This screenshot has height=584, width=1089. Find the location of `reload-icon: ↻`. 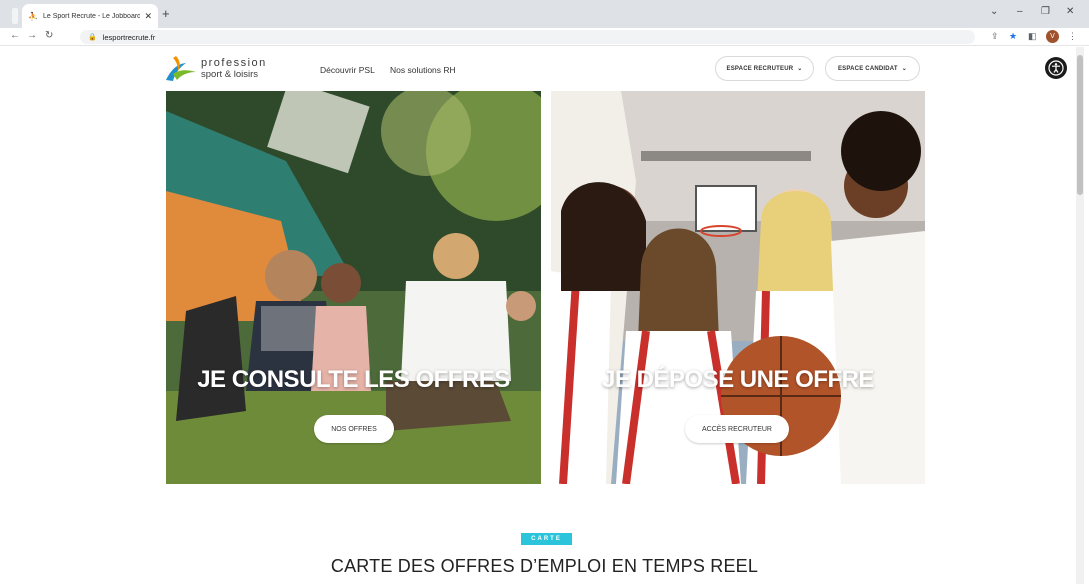

reload-icon: ↻ is located at coordinates (49, 35).